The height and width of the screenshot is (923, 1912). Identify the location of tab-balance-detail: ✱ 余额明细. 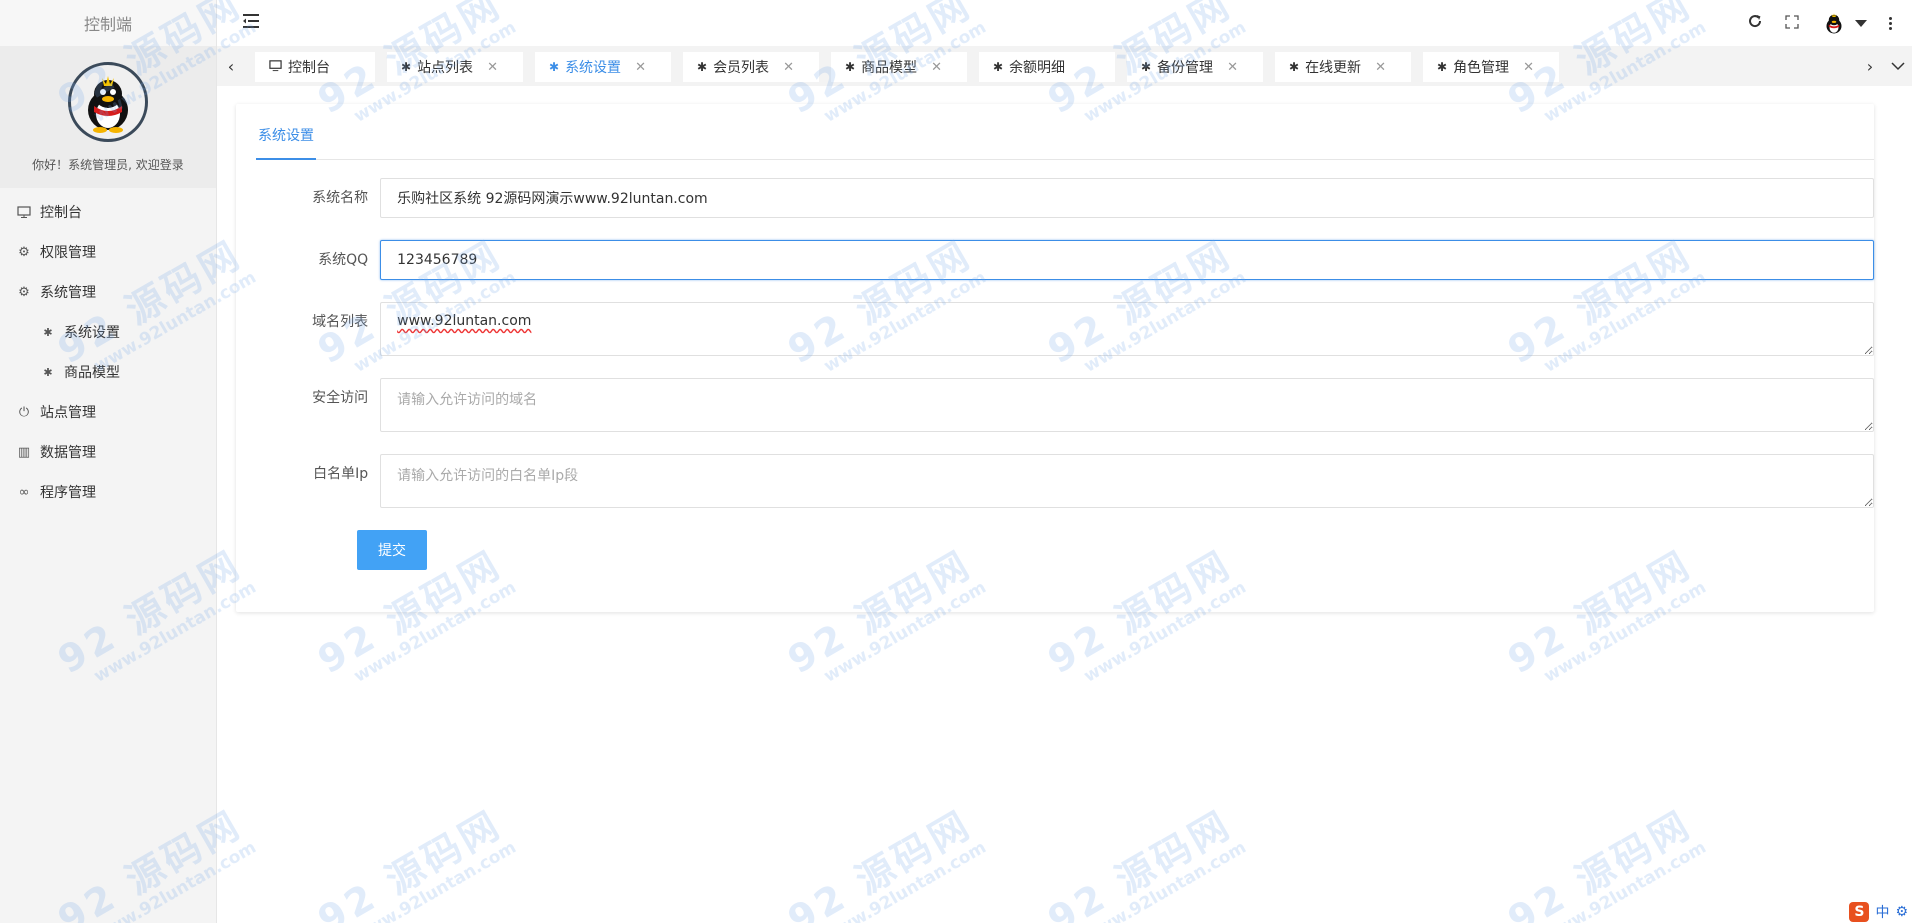
(1047, 67).